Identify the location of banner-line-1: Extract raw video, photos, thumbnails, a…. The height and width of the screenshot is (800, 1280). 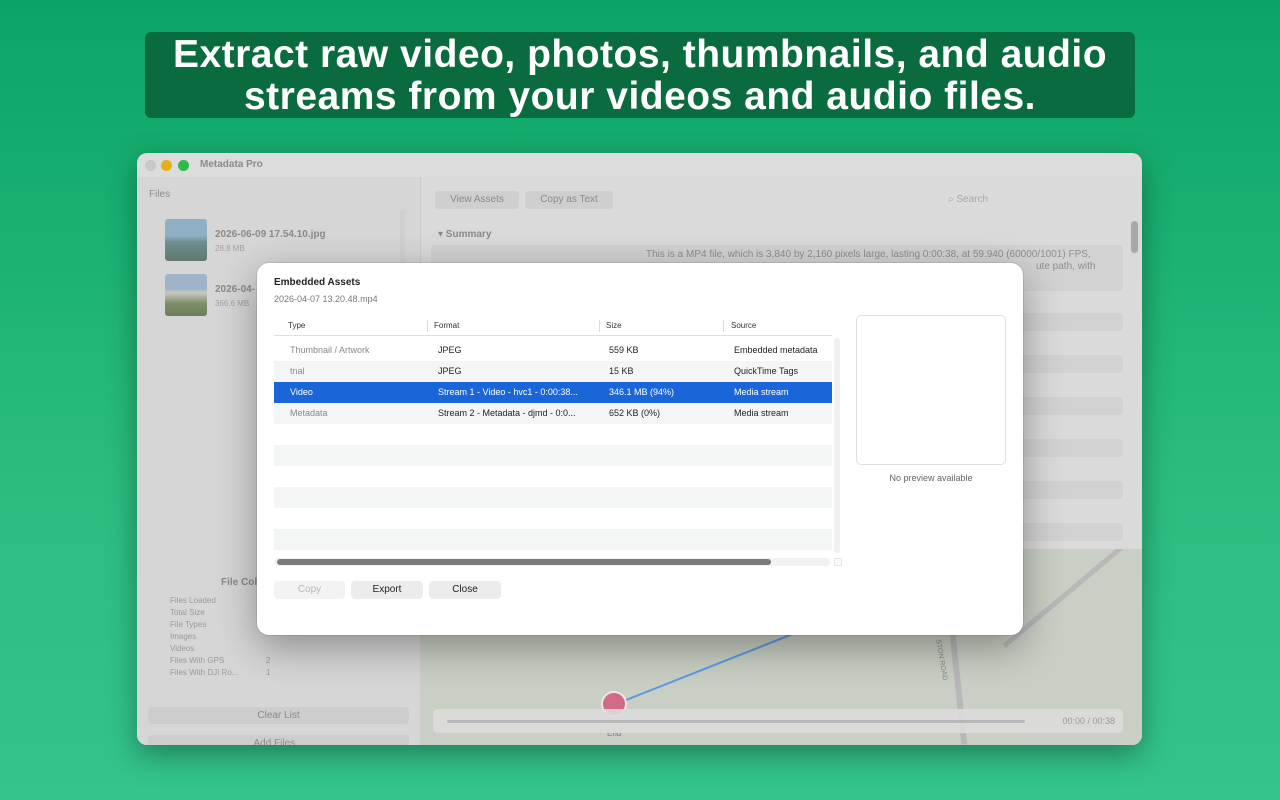
(640, 54).